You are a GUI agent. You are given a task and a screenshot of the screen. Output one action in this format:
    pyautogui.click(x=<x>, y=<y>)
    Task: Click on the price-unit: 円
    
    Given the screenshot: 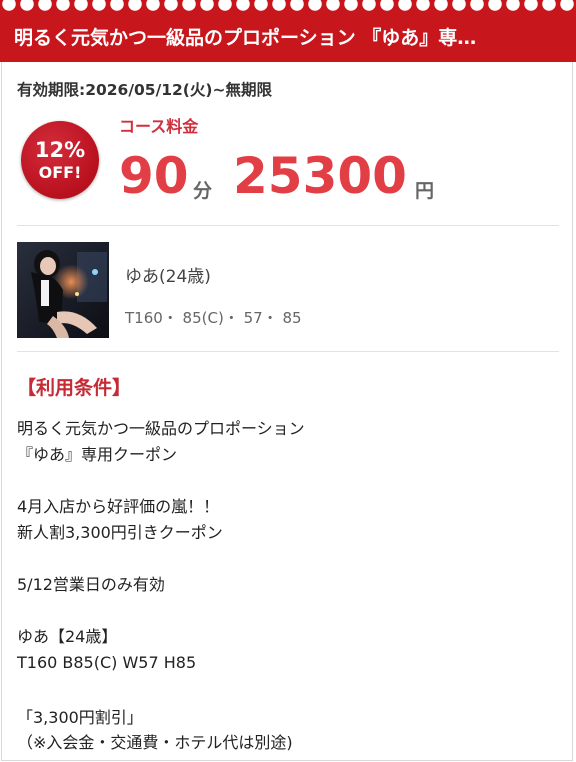 What is the action you would take?
    pyautogui.click(x=425, y=191)
    